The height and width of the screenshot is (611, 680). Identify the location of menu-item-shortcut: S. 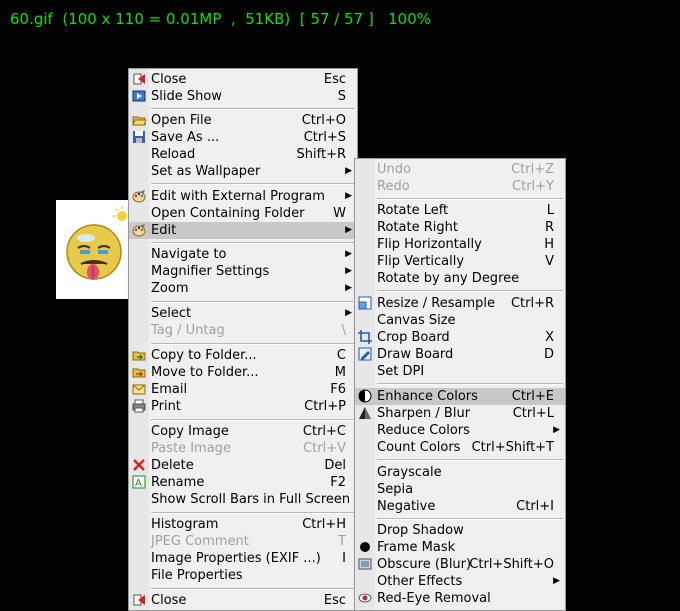
(341, 96).